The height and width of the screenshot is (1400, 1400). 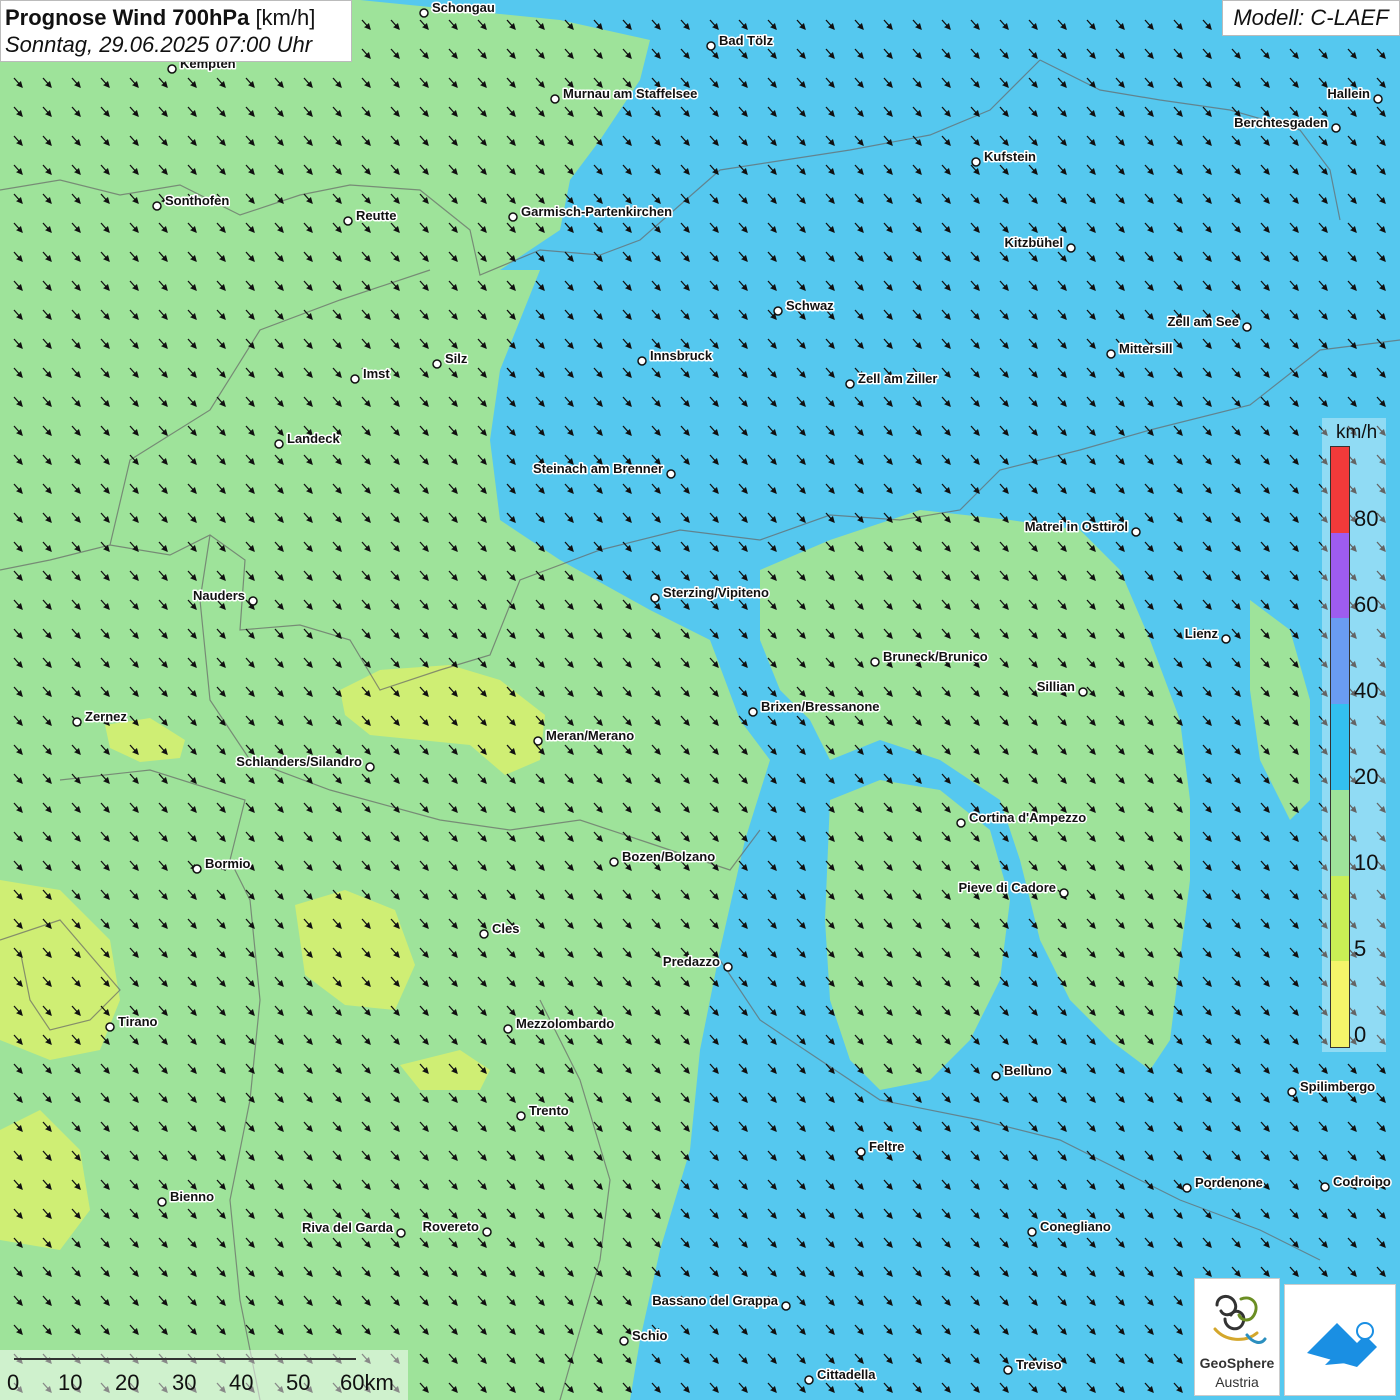 I want to click on city-marker: Murnau am Staffelsee, so click(x=624, y=94).